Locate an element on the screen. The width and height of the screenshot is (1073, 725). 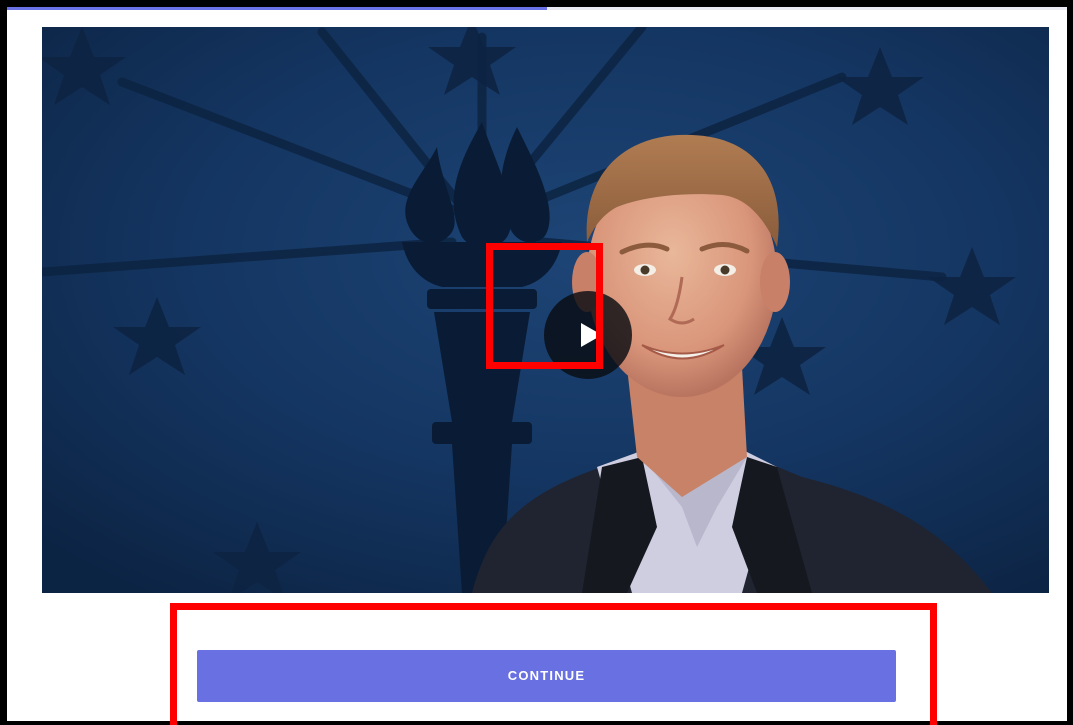
play-button is located at coordinates (588, 335).